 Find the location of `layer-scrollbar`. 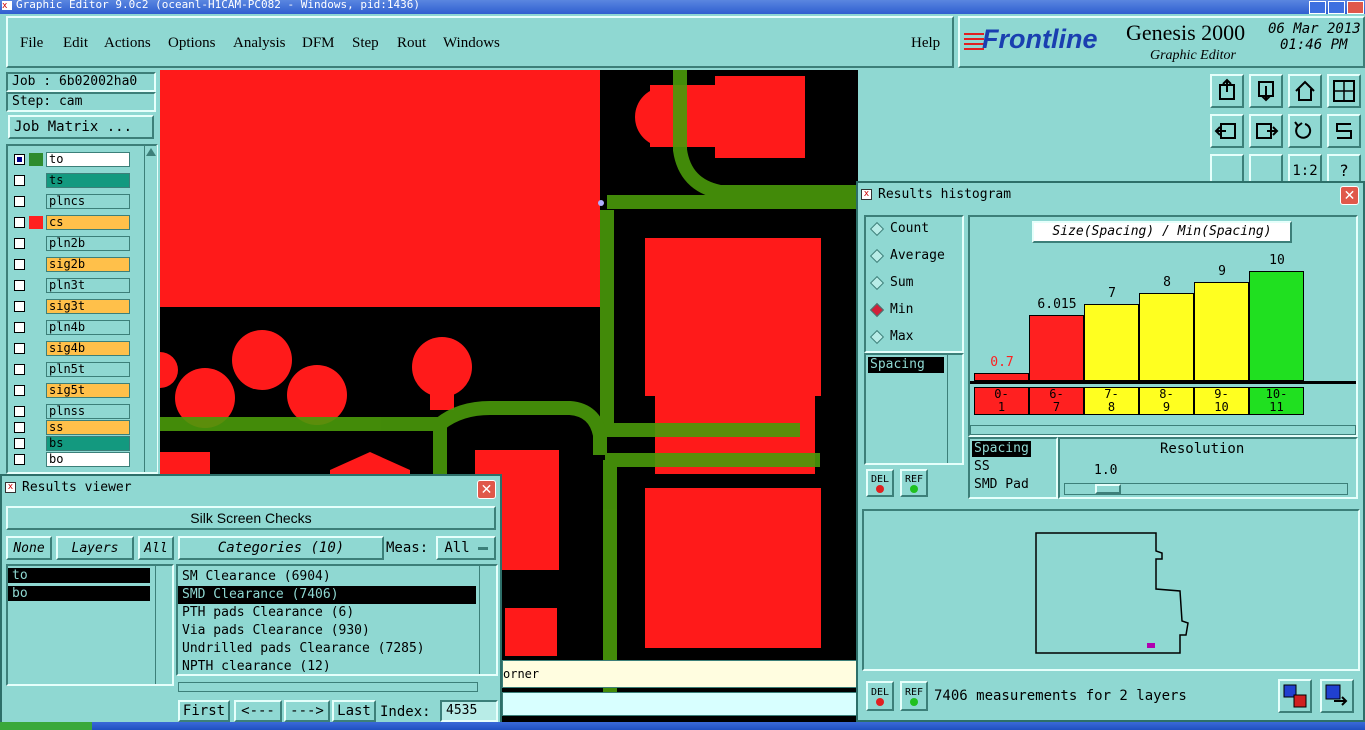

layer-scrollbar is located at coordinates (150, 309).